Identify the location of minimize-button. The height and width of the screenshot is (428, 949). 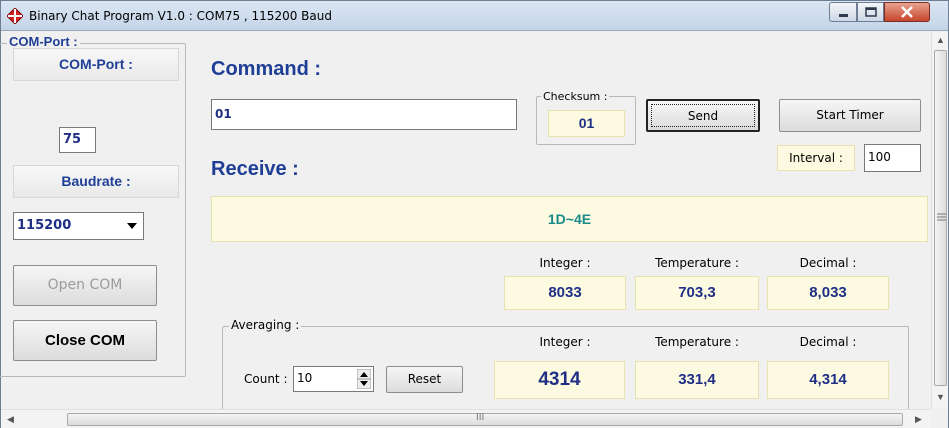
(843, 12).